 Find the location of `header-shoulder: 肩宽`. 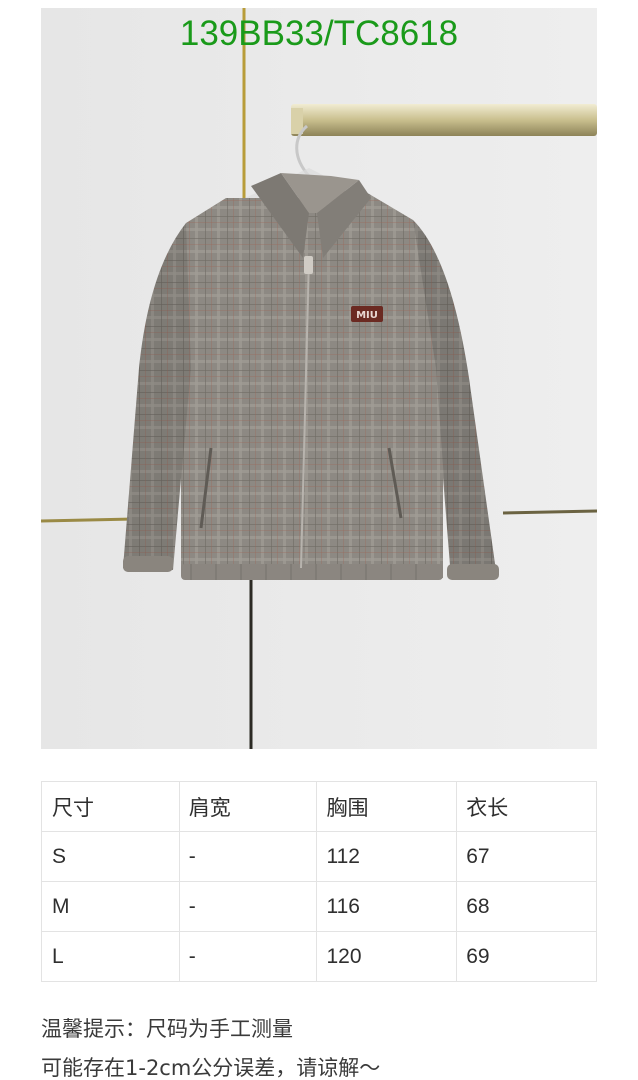

header-shoulder: 肩宽 is located at coordinates (248, 806).